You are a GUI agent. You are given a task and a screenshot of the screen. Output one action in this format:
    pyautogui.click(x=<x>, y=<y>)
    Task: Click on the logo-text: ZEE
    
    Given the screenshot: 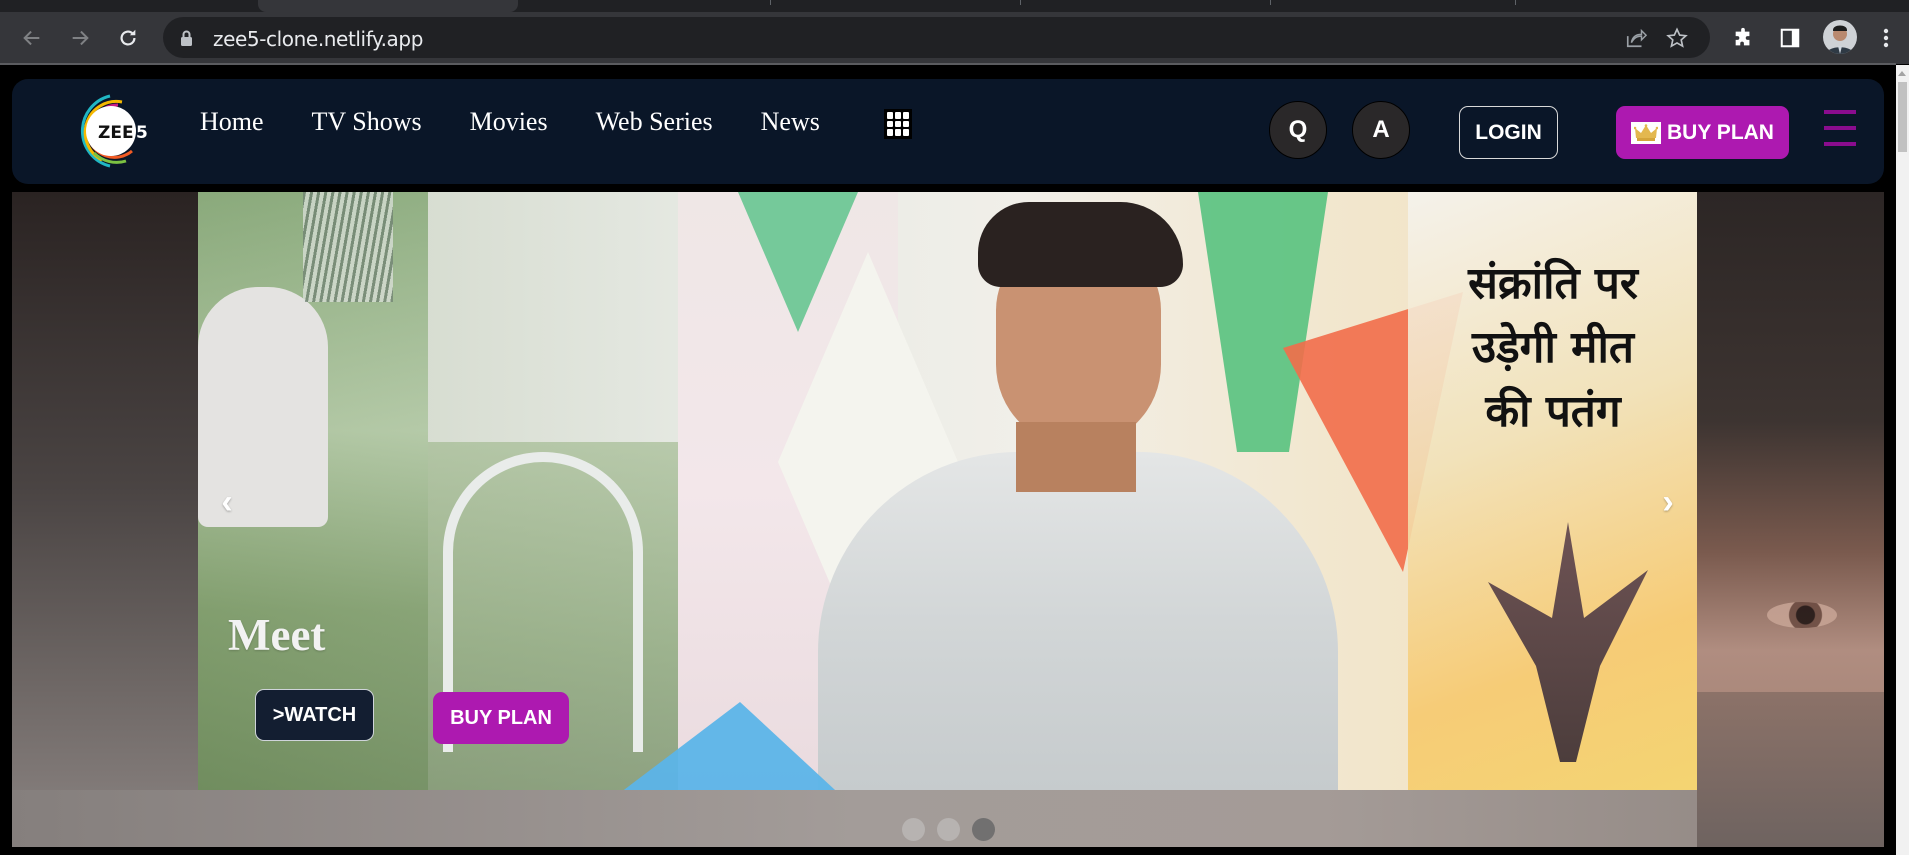 What is the action you would take?
    pyautogui.click(x=116, y=133)
    